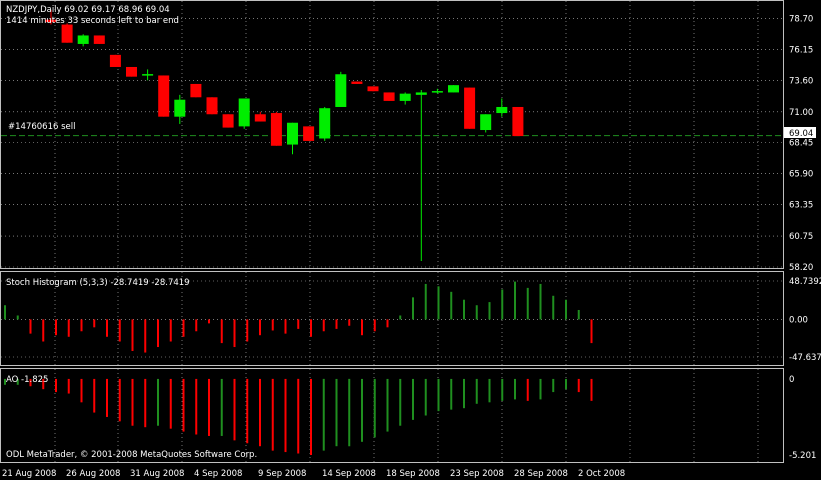 The width and height of the screenshot is (821, 480). Describe the element at coordinates (801, 144) in the screenshot. I see `y-tick-label: 68.45` at that location.